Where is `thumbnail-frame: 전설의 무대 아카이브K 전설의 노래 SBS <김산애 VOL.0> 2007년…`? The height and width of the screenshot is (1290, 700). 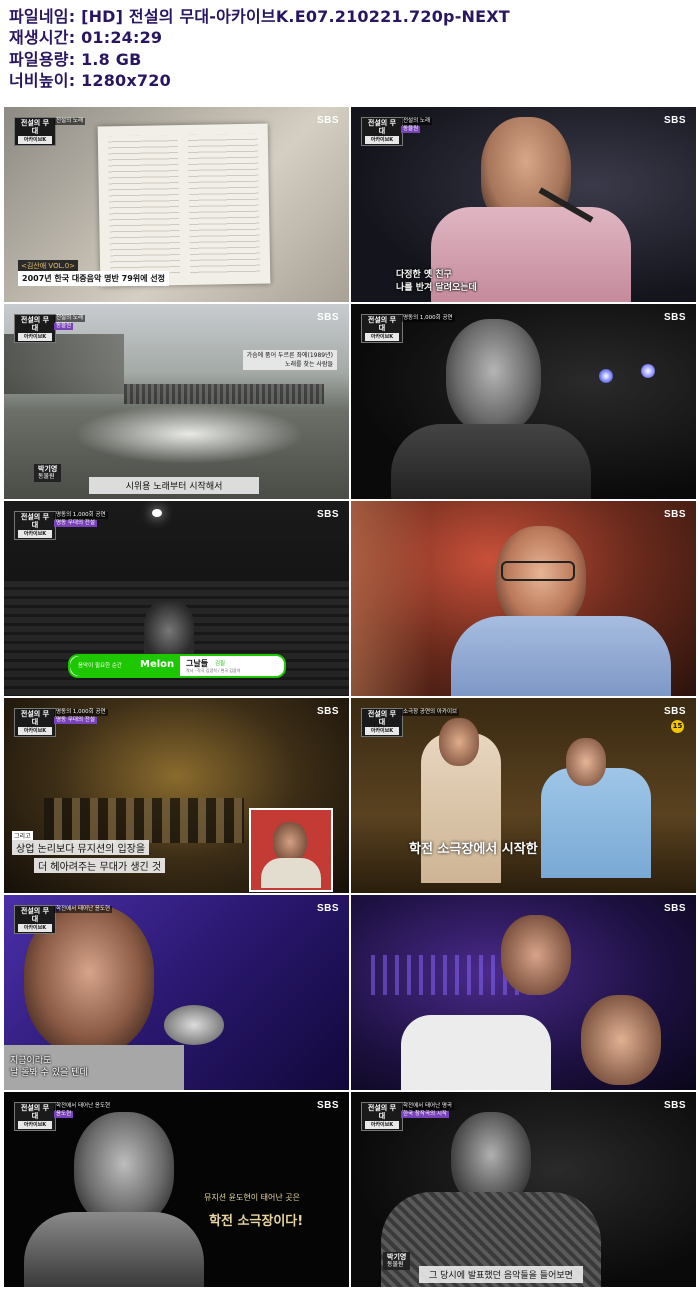 thumbnail-frame: 전설의 무대 아카이브K 전설의 노래 SBS <김산애 VOL.0> 2007년… is located at coordinates (176, 204).